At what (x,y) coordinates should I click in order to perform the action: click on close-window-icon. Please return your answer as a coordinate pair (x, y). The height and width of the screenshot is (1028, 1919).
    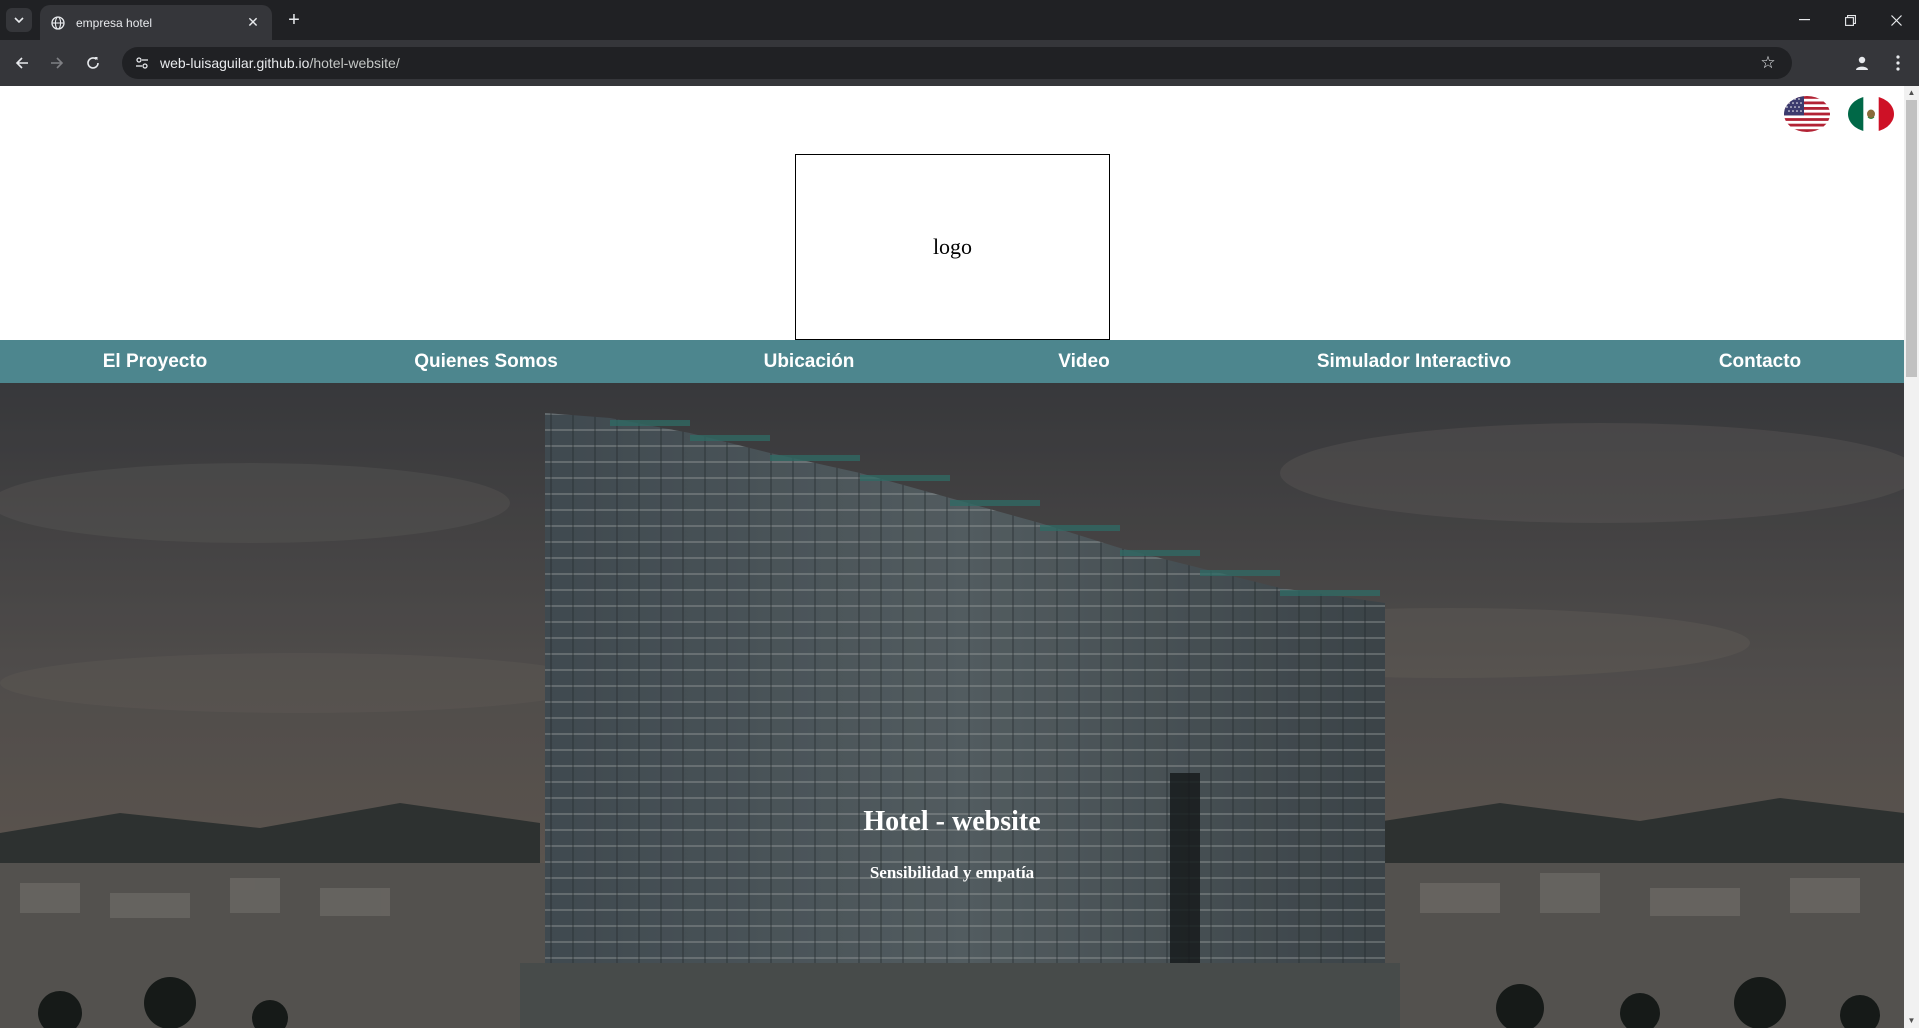
    Looking at the image, I should click on (1896, 20).